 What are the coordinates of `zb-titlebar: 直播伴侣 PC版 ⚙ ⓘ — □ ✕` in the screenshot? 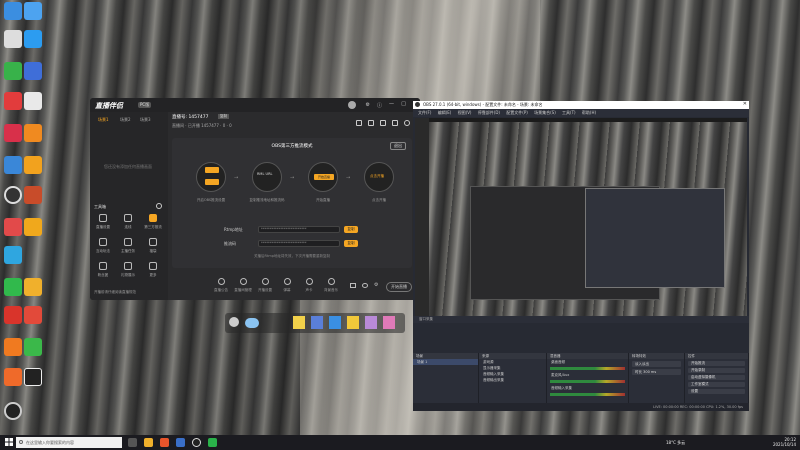 It's located at (255, 105).